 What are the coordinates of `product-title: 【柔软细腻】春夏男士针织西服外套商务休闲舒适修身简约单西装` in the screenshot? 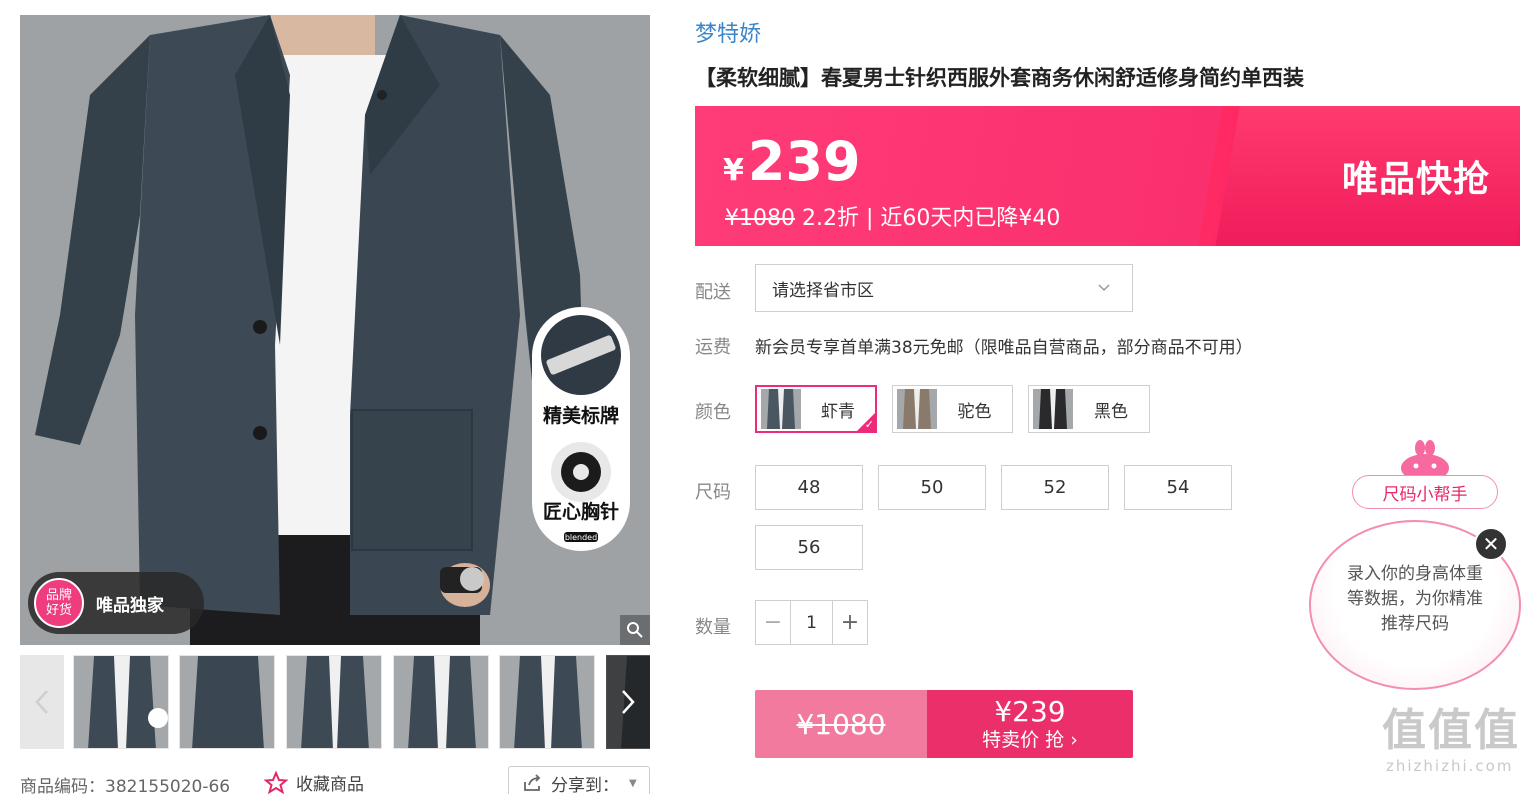 It's located at (999, 78).